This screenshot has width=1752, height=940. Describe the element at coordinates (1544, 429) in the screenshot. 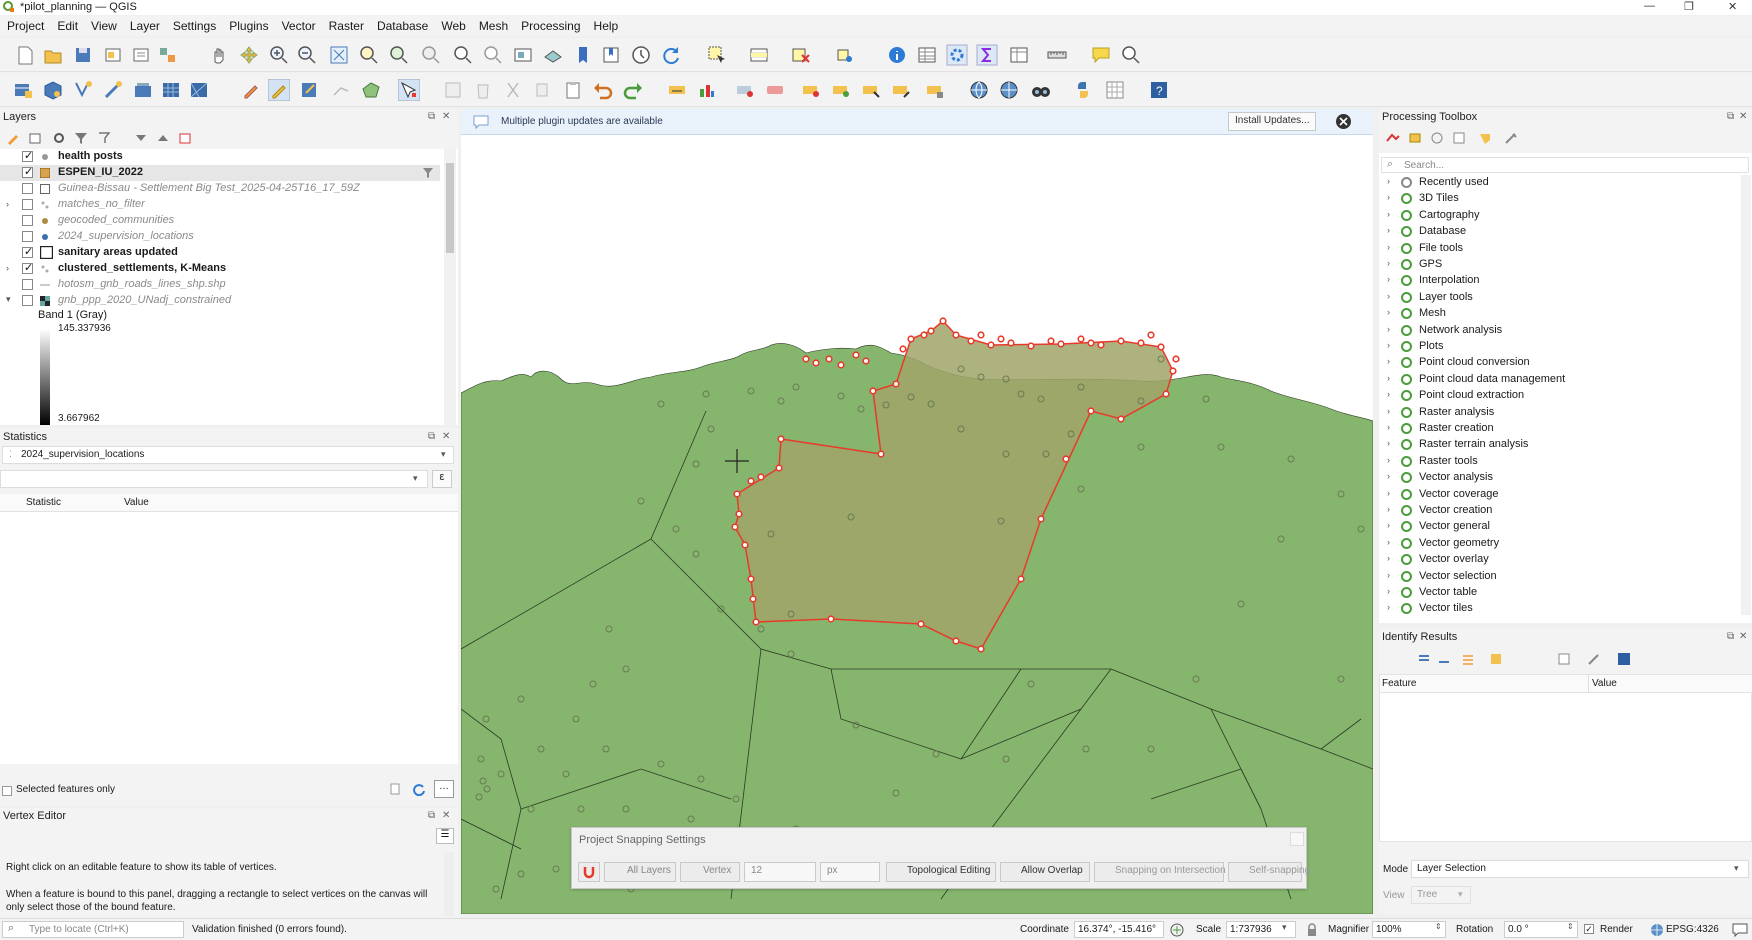

I see `toolbox-provider-raster-creation: › Raster creation` at that location.